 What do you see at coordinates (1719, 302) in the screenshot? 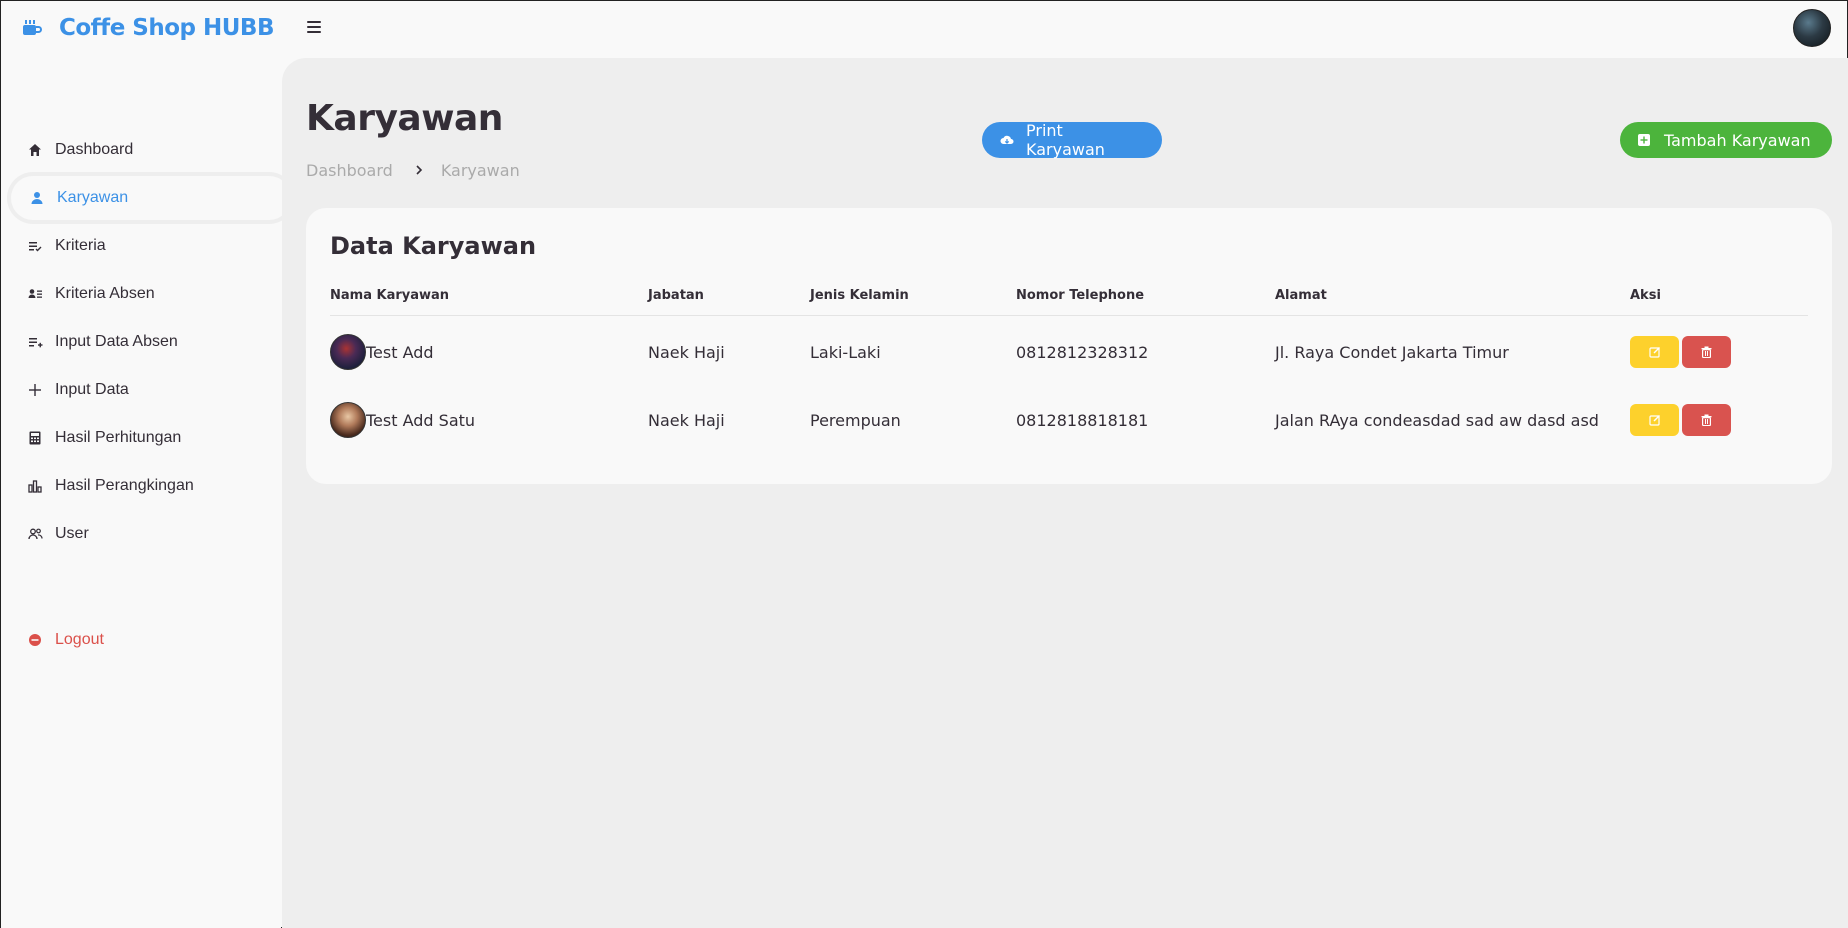
I see `column-header: Aksi` at bounding box center [1719, 302].